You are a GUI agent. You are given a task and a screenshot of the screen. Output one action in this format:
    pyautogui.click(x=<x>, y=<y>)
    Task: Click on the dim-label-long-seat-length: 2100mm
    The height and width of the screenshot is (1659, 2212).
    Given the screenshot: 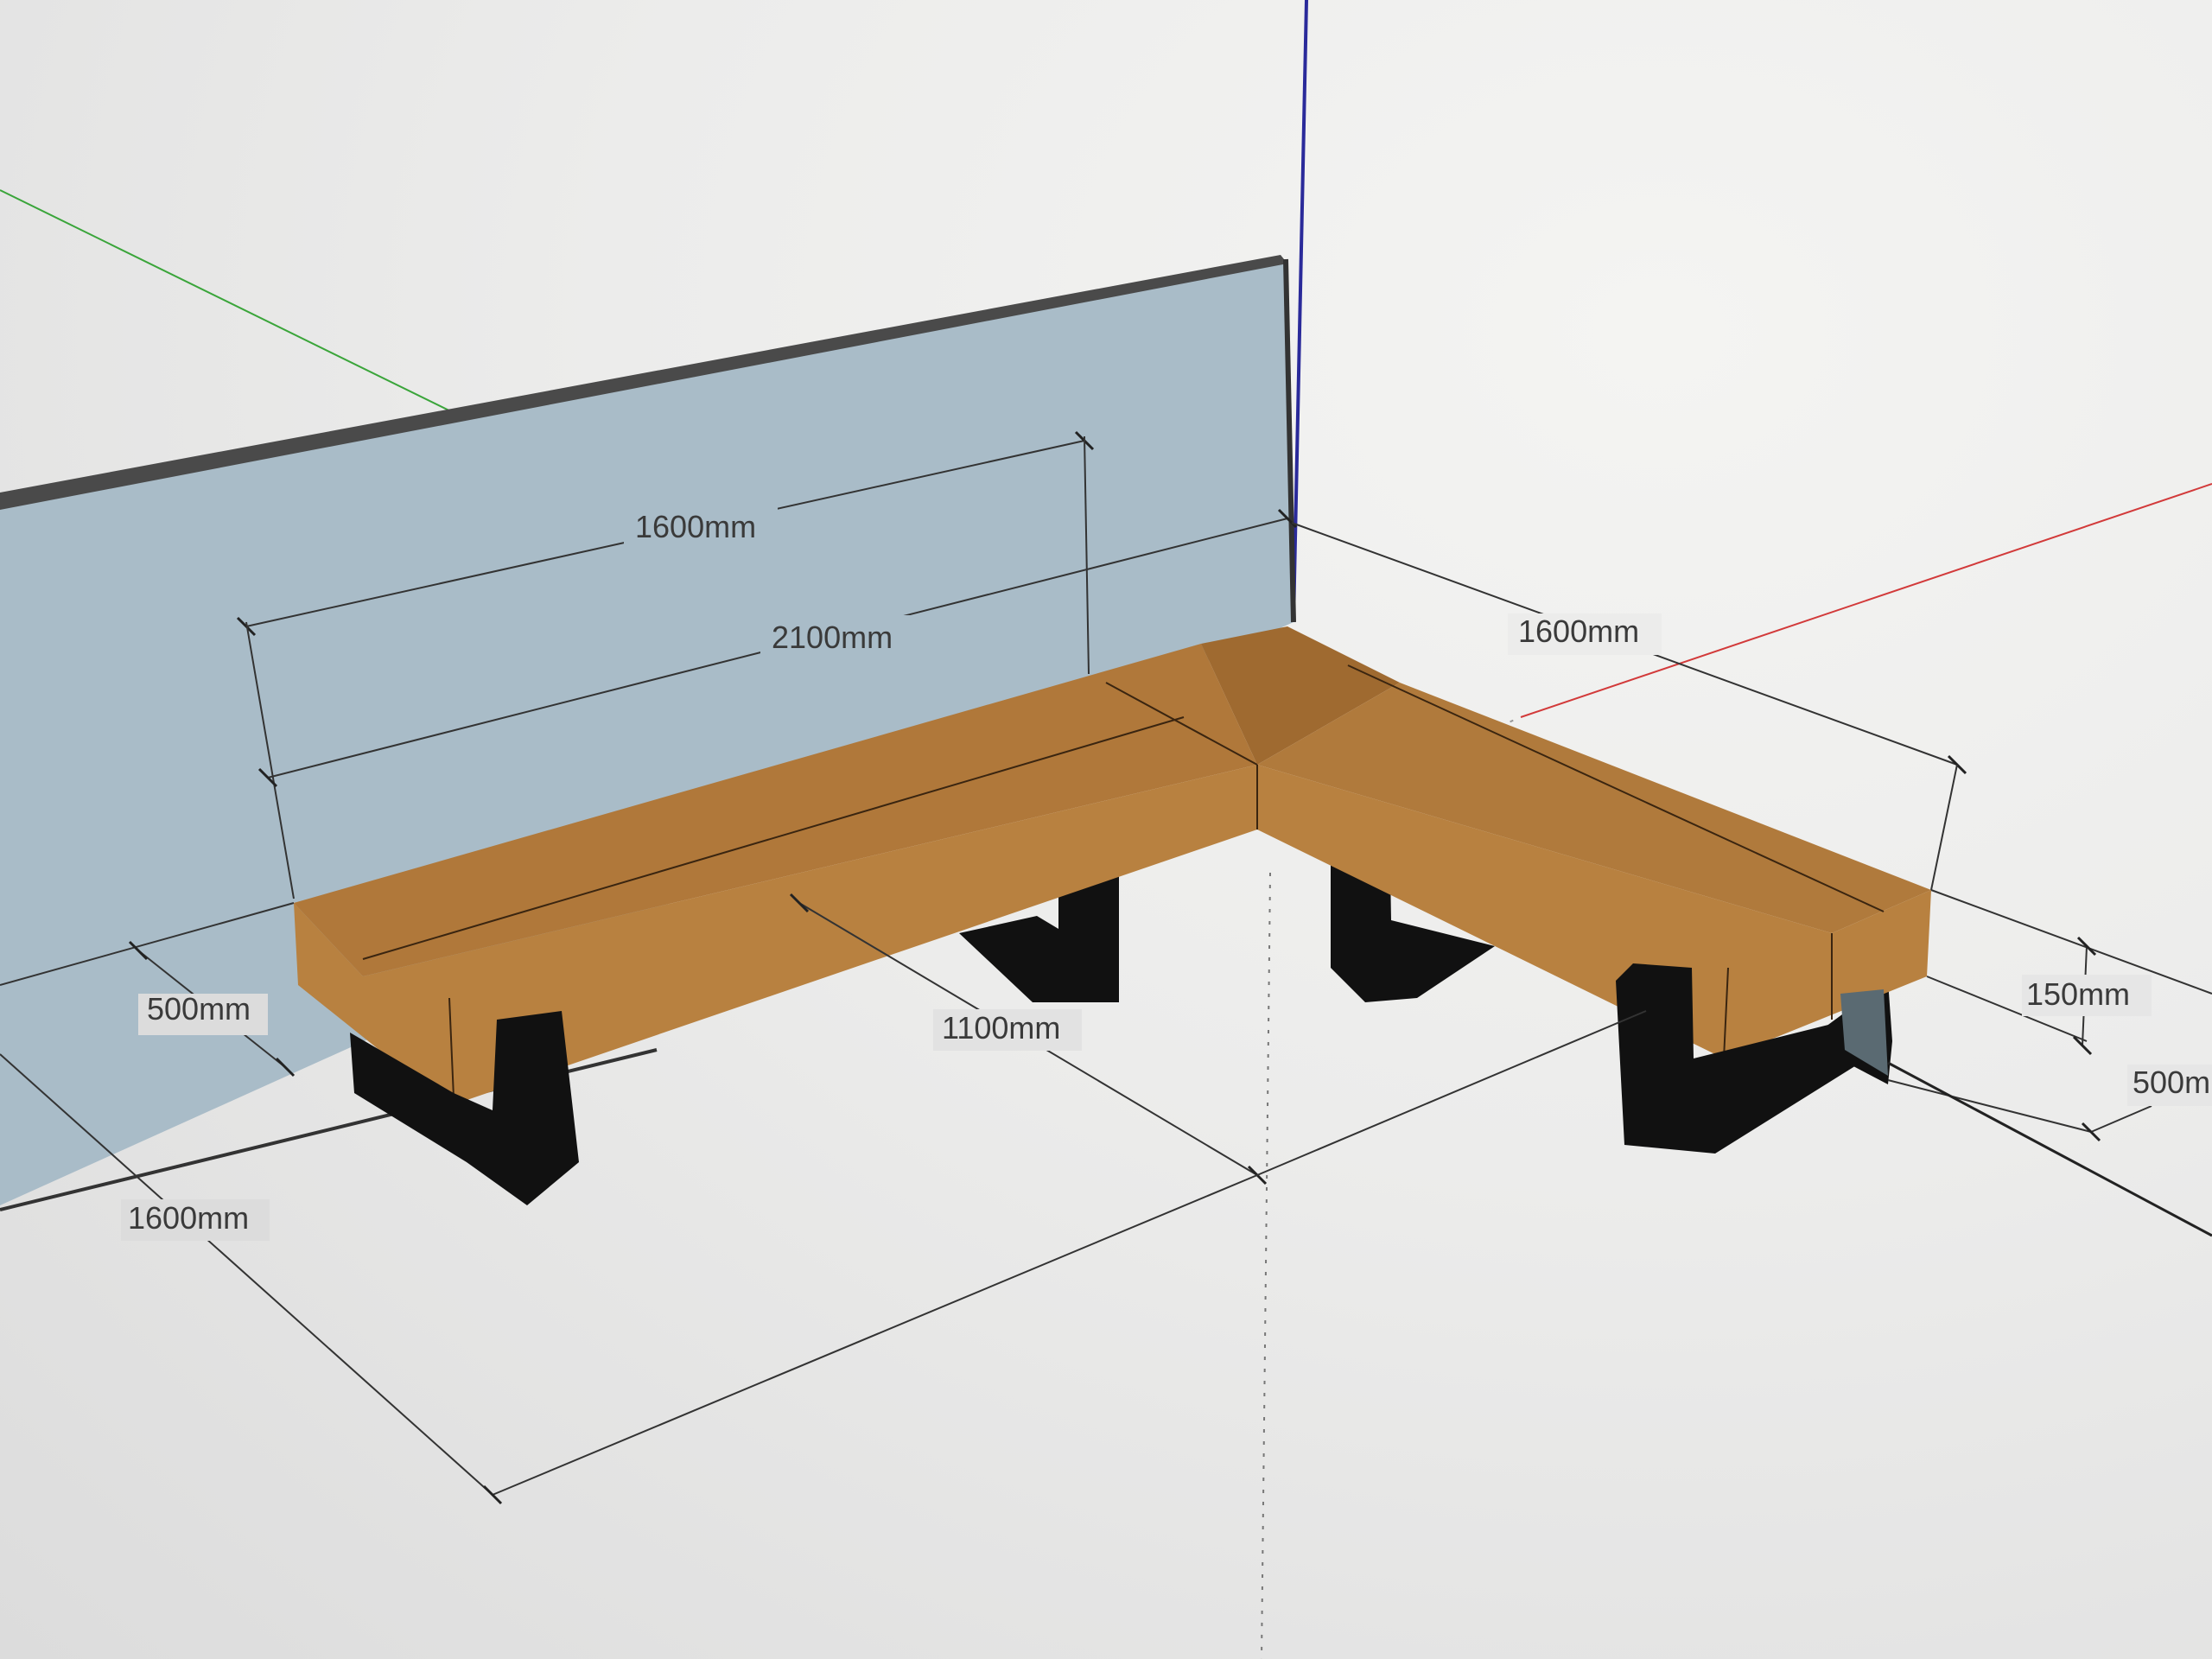 What is the action you would take?
    pyautogui.click(x=832, y=637)
    